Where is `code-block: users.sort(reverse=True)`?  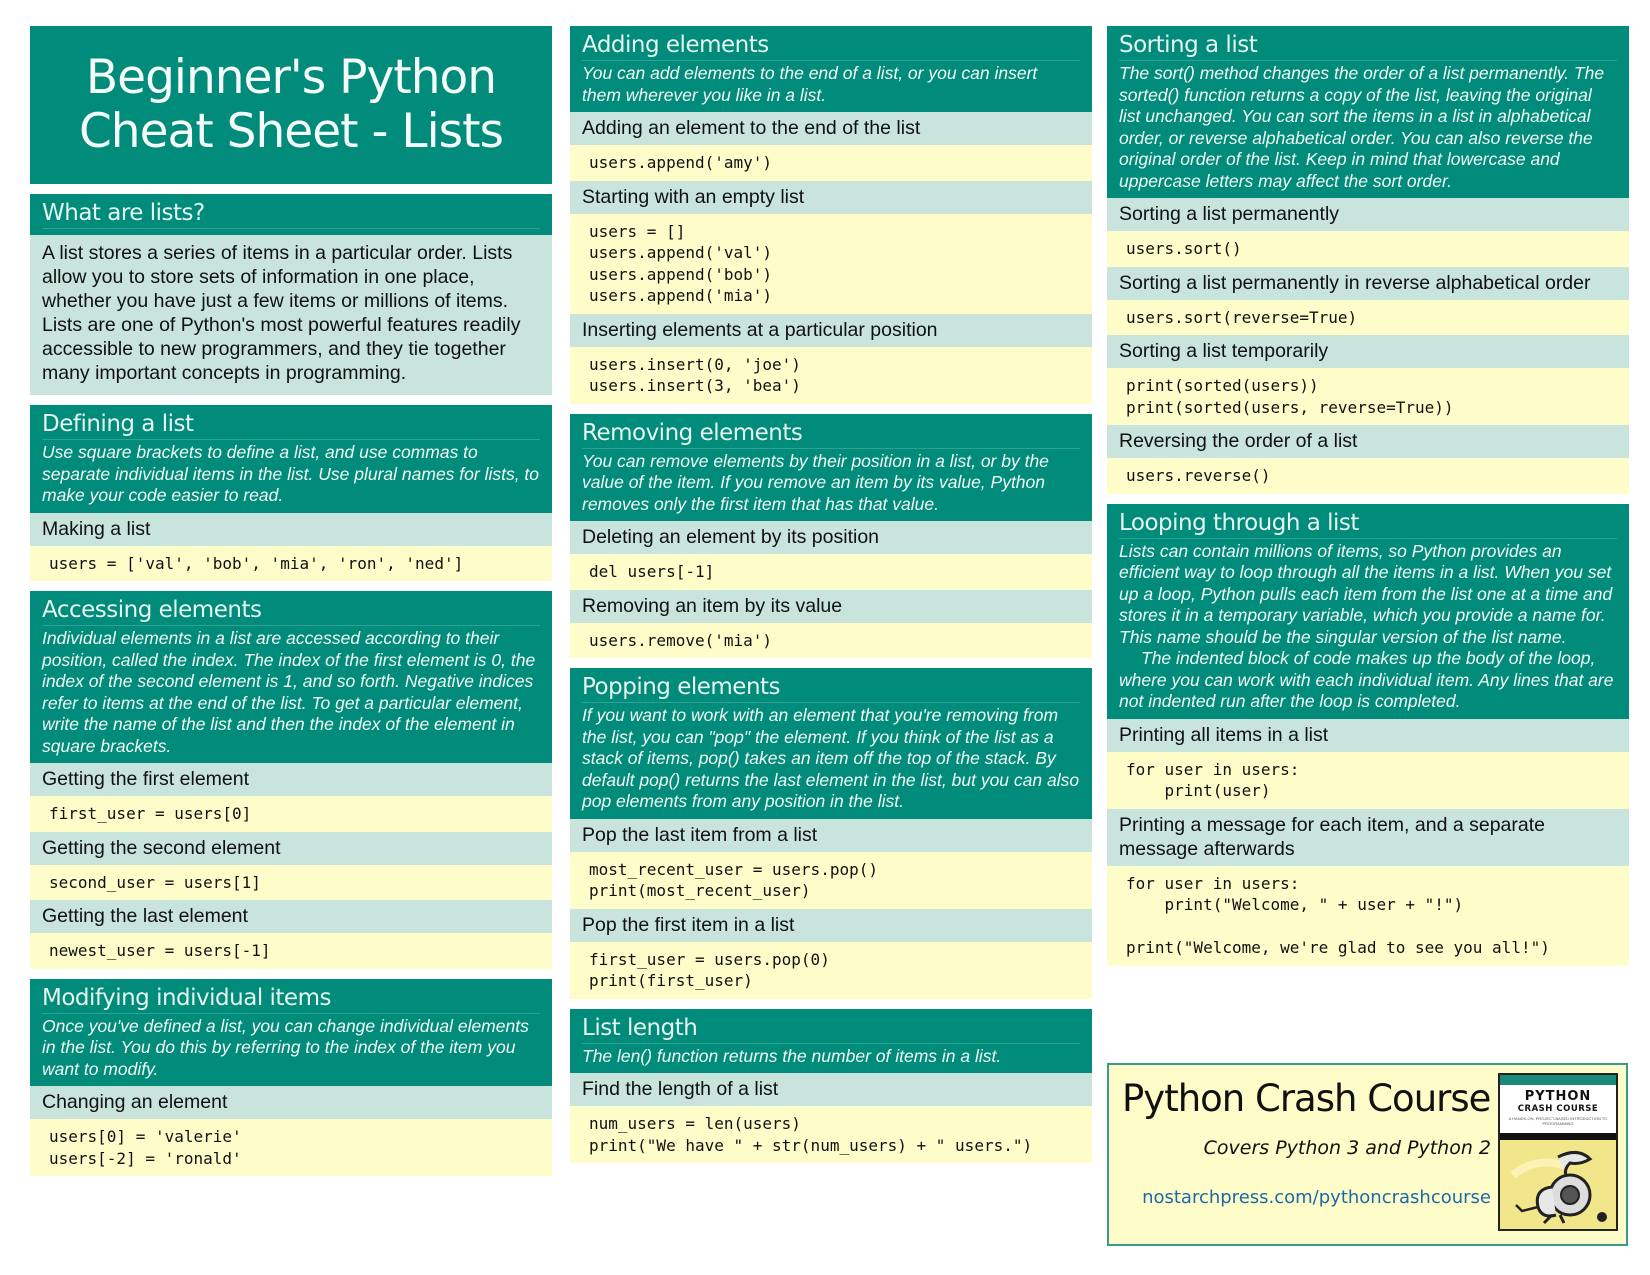 code-block: users.sort(reverse=True) is located at coordinates (1368, 317).